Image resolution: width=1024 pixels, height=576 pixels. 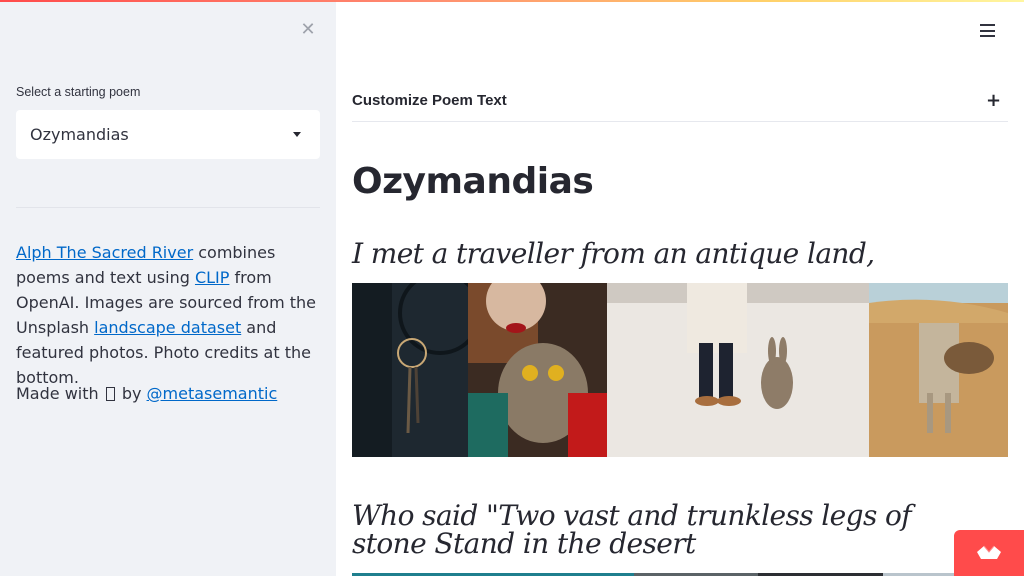 I want to click on poem-title: Ozymandias, so click(x=473, y=181).